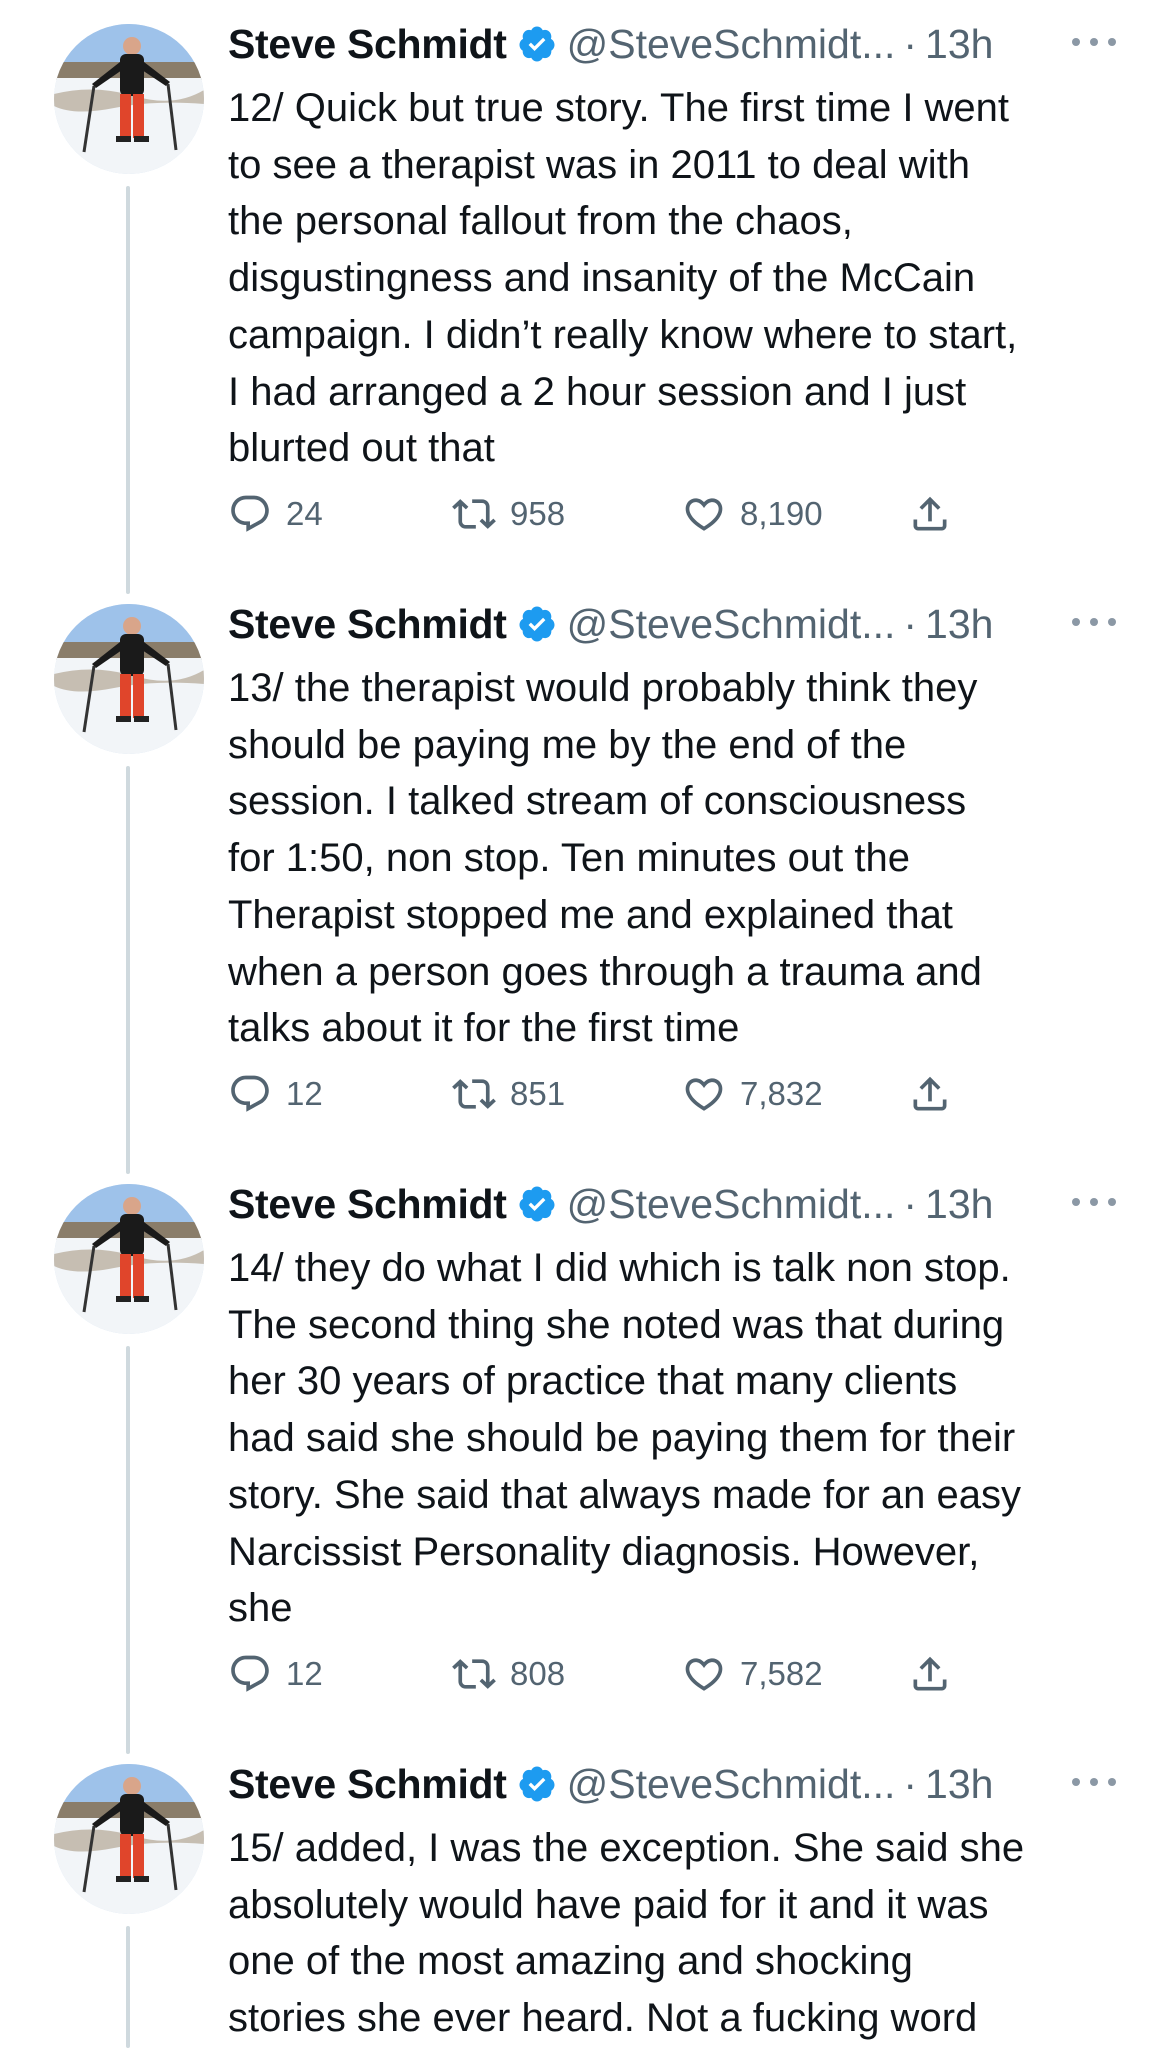  I want to click on tweet-text-line: Therapist stopped me and explained that, so click(590, 914).